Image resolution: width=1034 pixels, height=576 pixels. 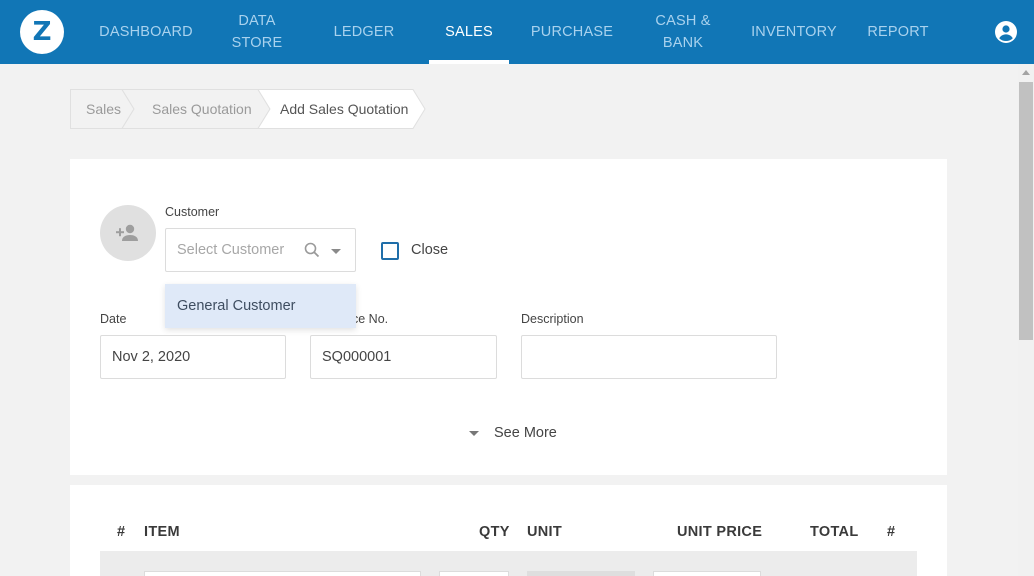 What do you see at coordinates (794, 32) in the screenshot?
I see `nav-inventory: INVENTORY` at bounding box center [794, 32].